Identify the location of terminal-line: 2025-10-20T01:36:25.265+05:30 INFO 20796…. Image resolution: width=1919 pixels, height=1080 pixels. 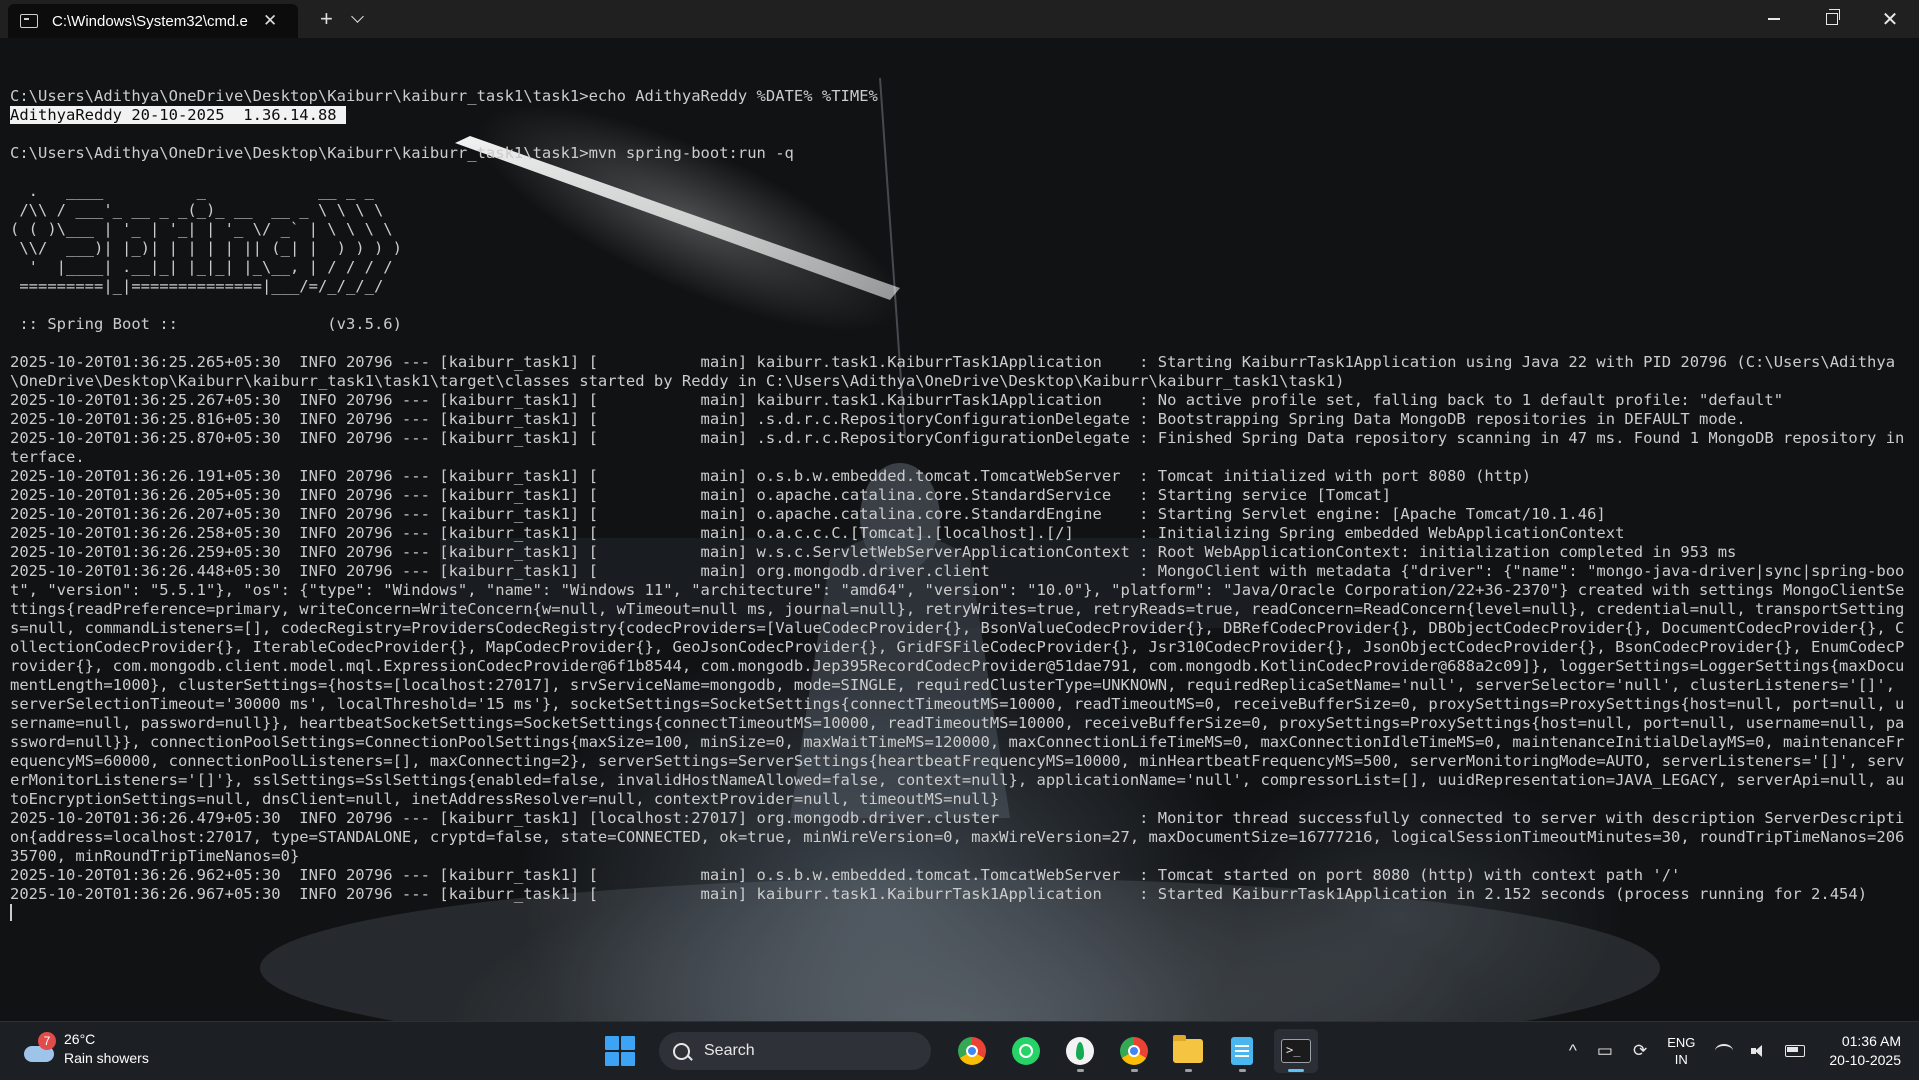
(953, 371).